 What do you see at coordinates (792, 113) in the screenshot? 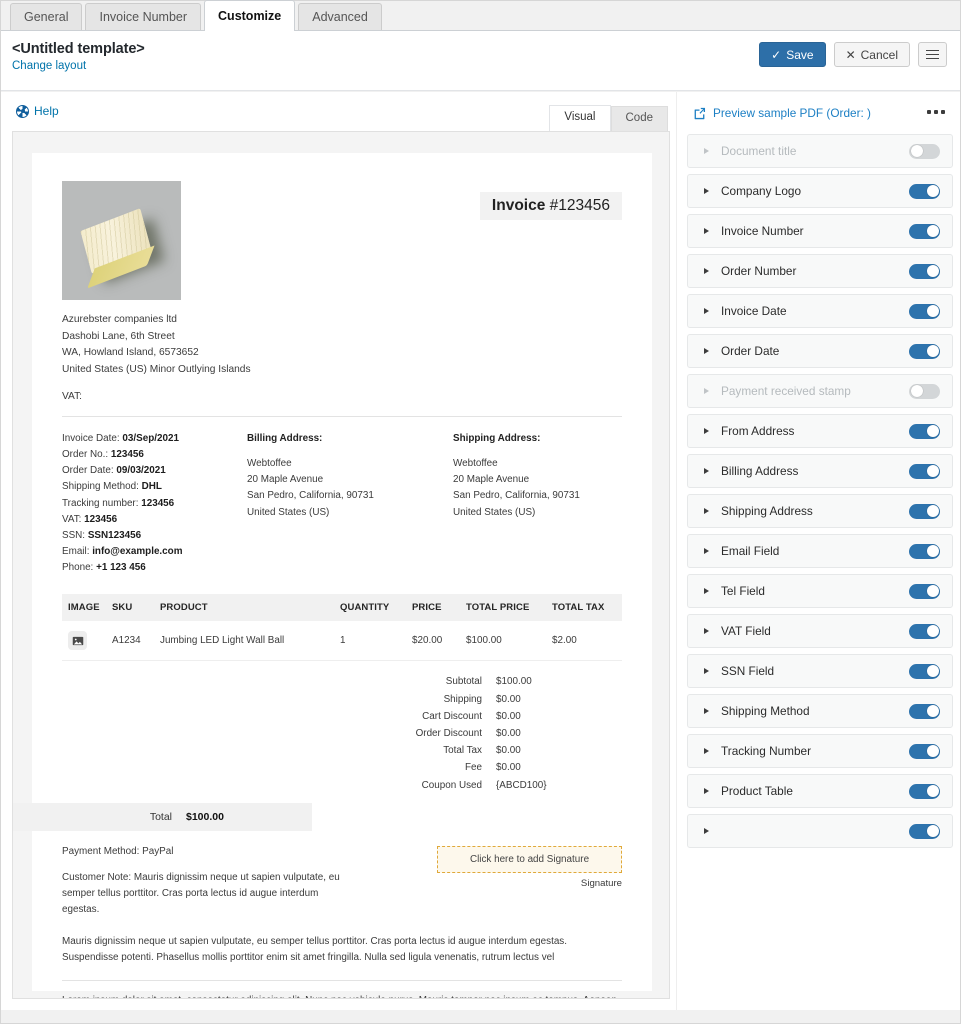
I see `preview-link-label: Preview sample PDF (Order: )` at bounding box center [792, 113].